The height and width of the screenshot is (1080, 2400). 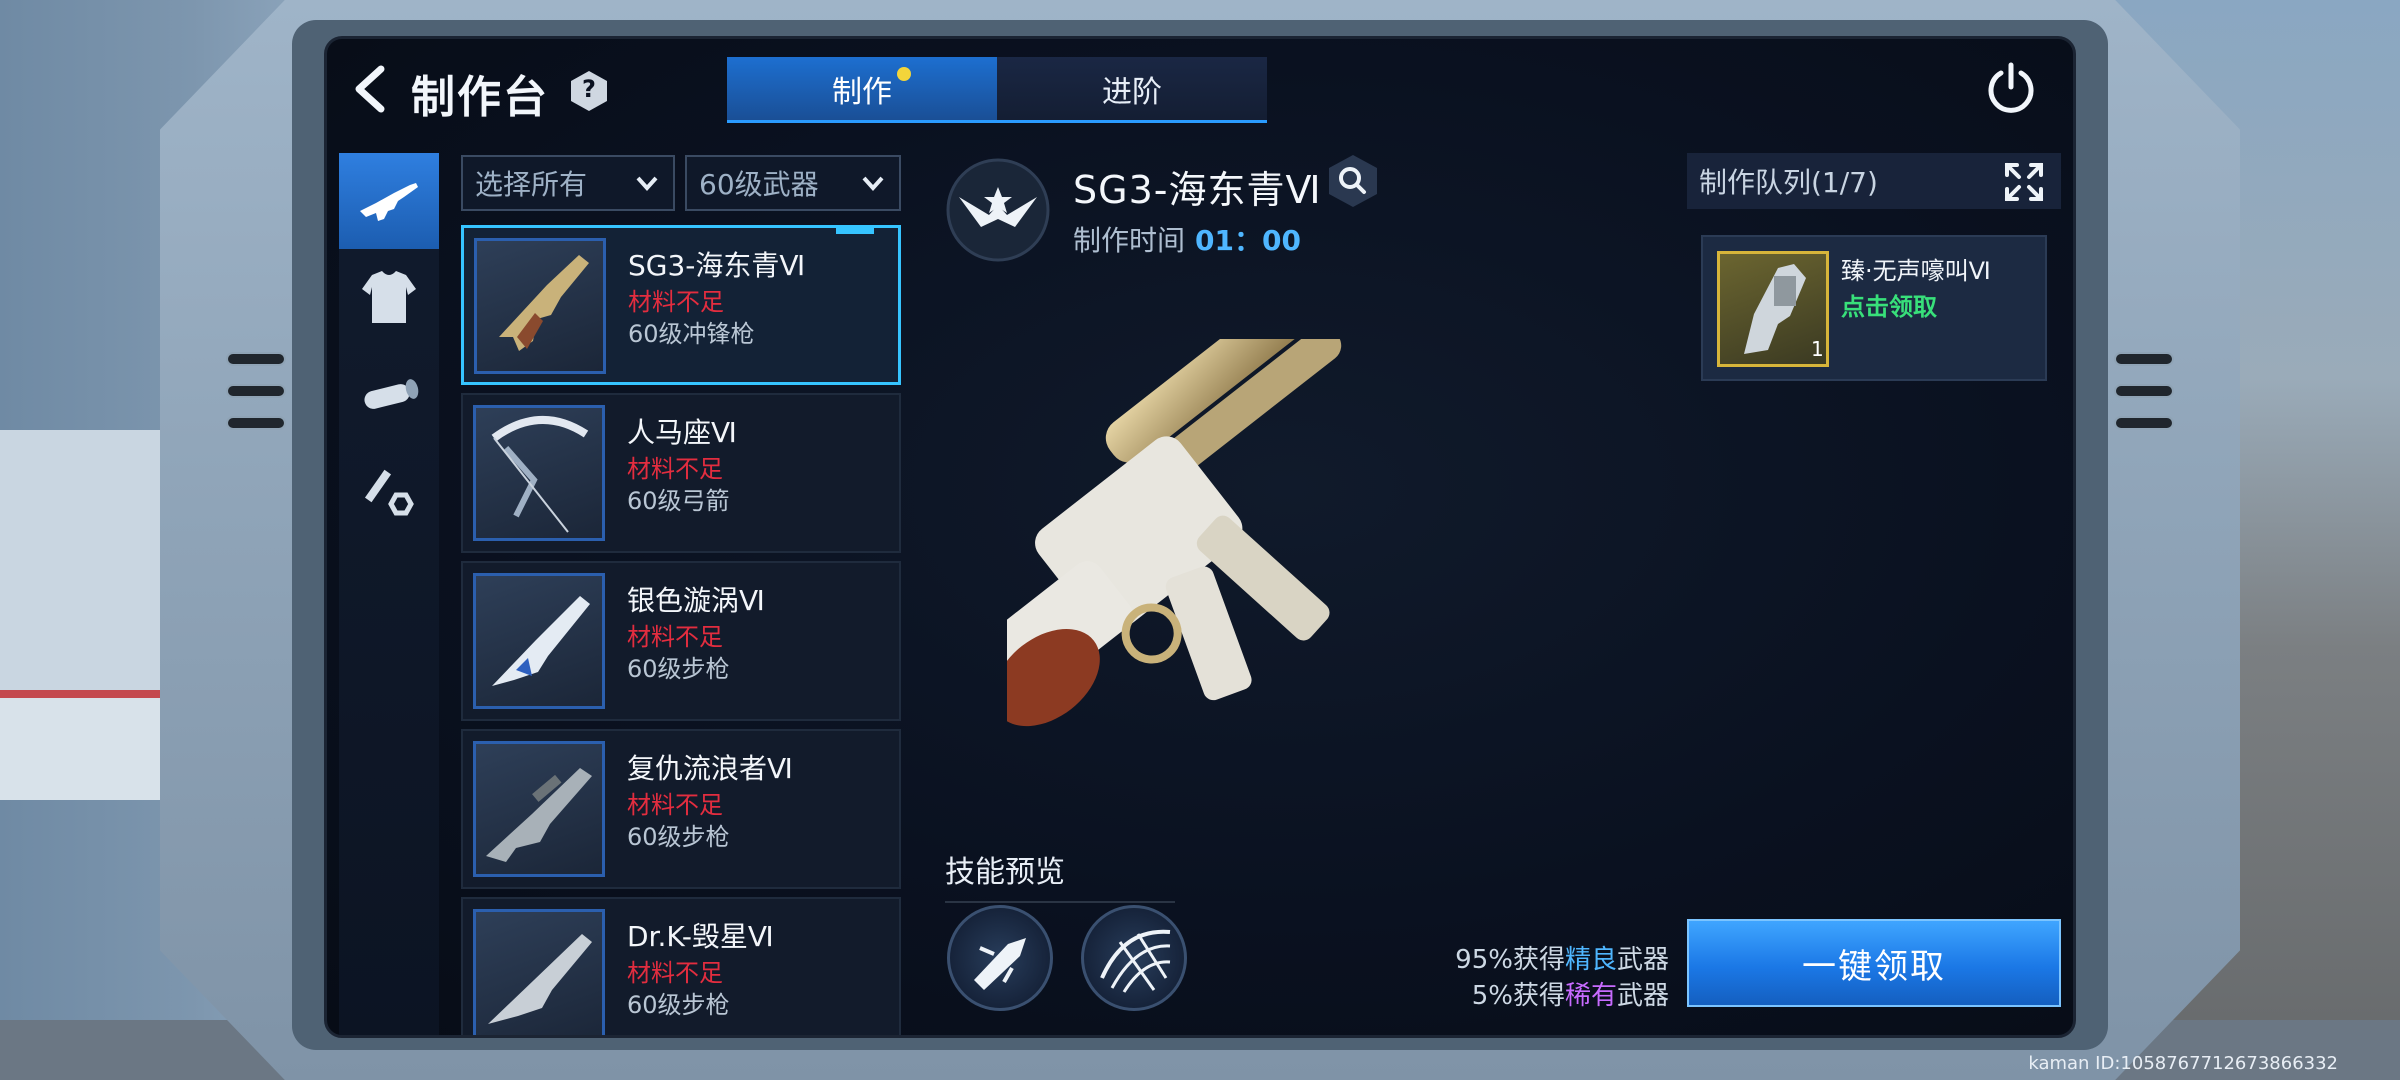 What do you see at coordinates (389, 492) in the screenshot?
I see `bolt-nut-icon` at bounding box center [389, 492].